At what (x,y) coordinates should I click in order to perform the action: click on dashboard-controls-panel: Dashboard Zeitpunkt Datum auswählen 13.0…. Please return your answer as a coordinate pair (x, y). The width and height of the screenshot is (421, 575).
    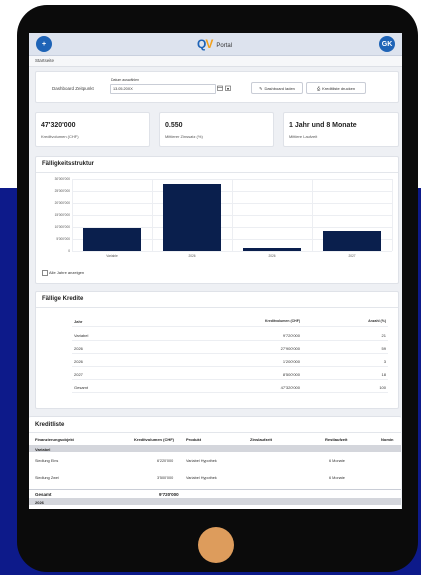
    Looking at the image, I should click on (217, 87).